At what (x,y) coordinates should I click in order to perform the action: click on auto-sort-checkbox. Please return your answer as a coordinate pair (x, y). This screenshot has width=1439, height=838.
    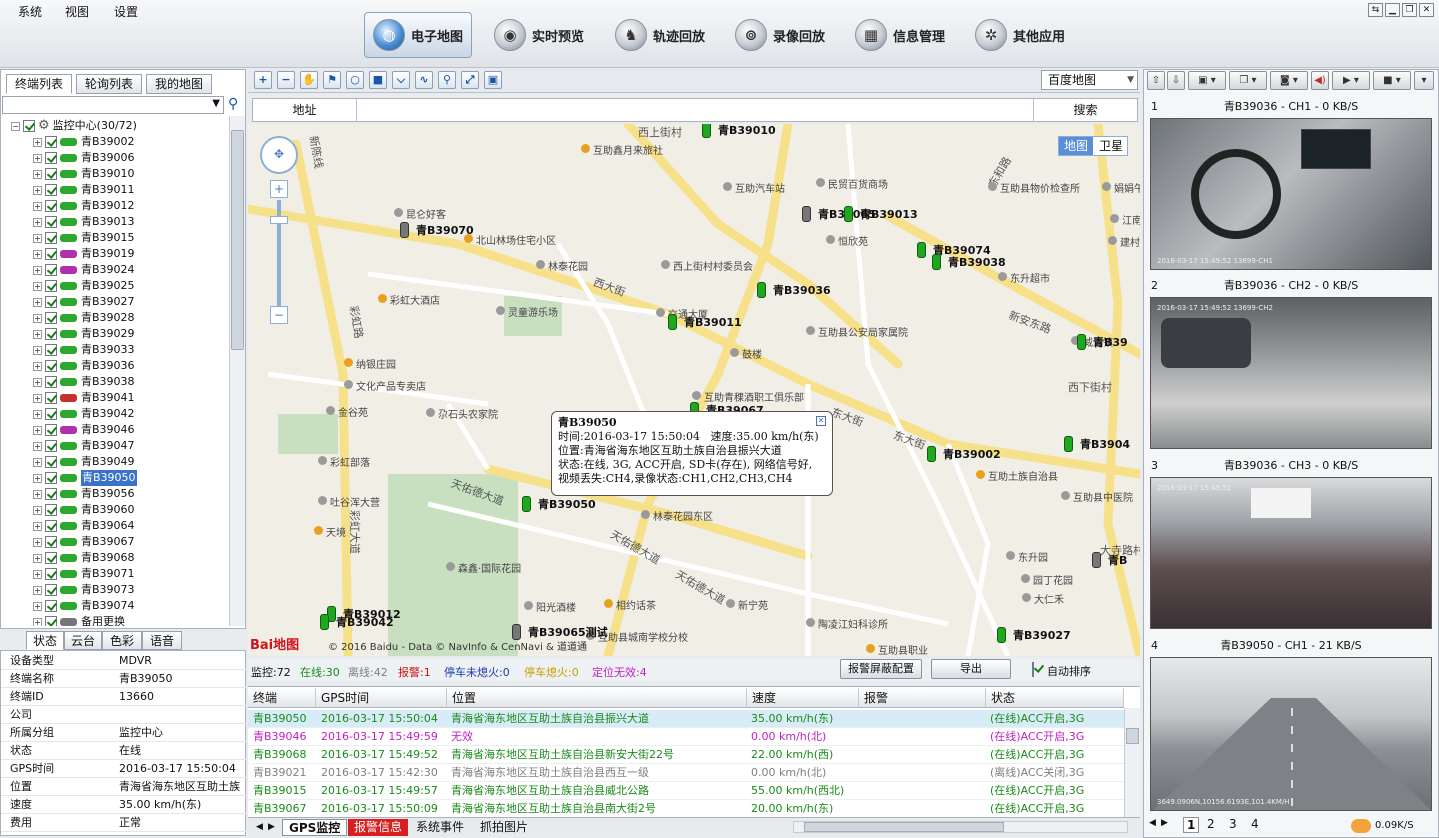
    Looking at the image, I should click on (1033, 669).